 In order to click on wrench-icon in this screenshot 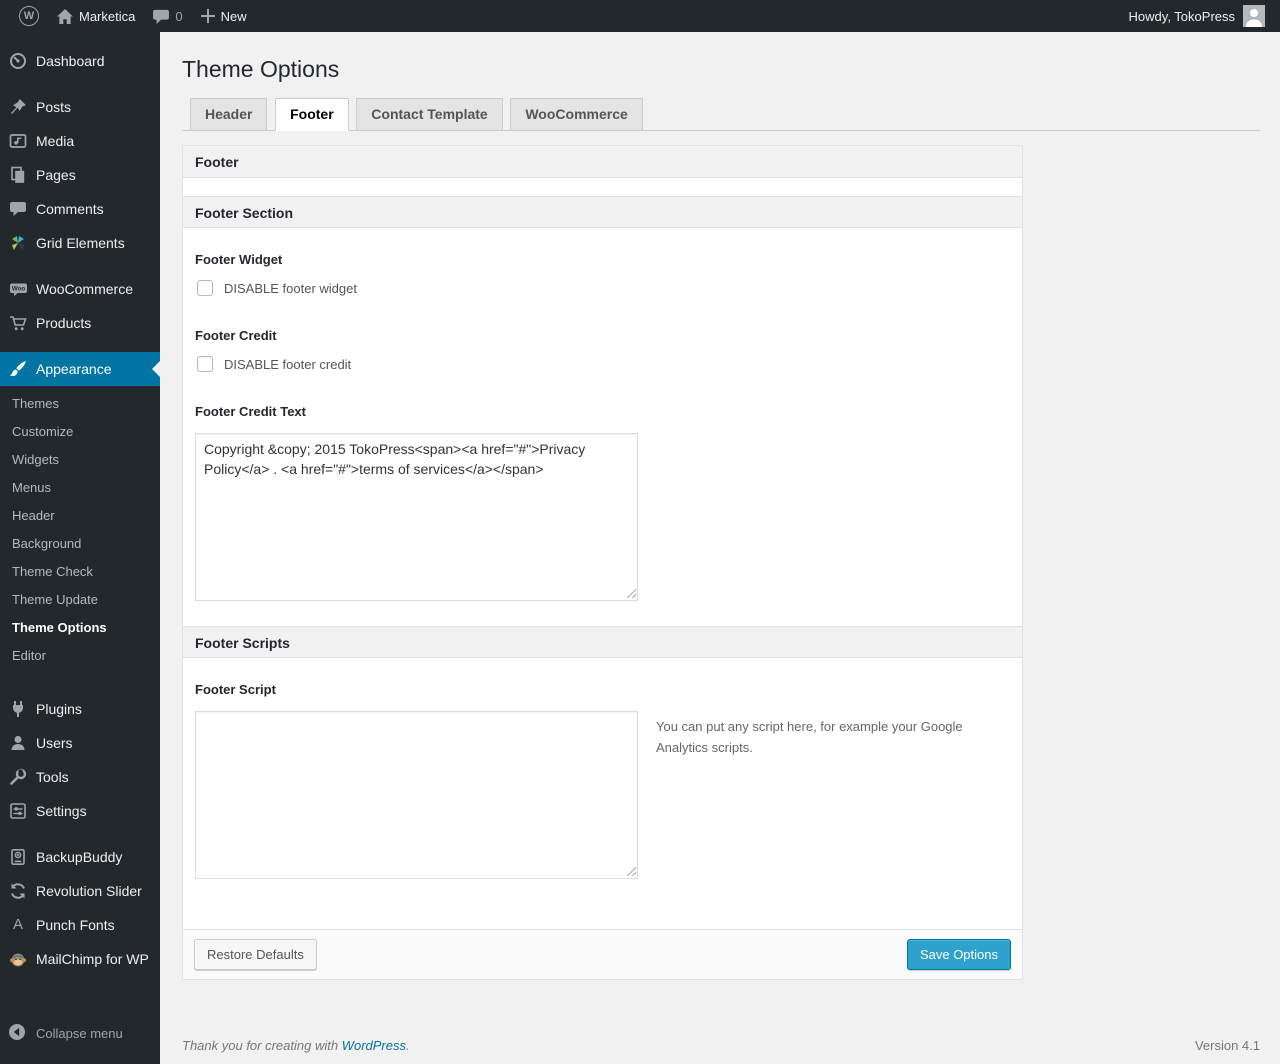, I will do `click(18, 777)`.